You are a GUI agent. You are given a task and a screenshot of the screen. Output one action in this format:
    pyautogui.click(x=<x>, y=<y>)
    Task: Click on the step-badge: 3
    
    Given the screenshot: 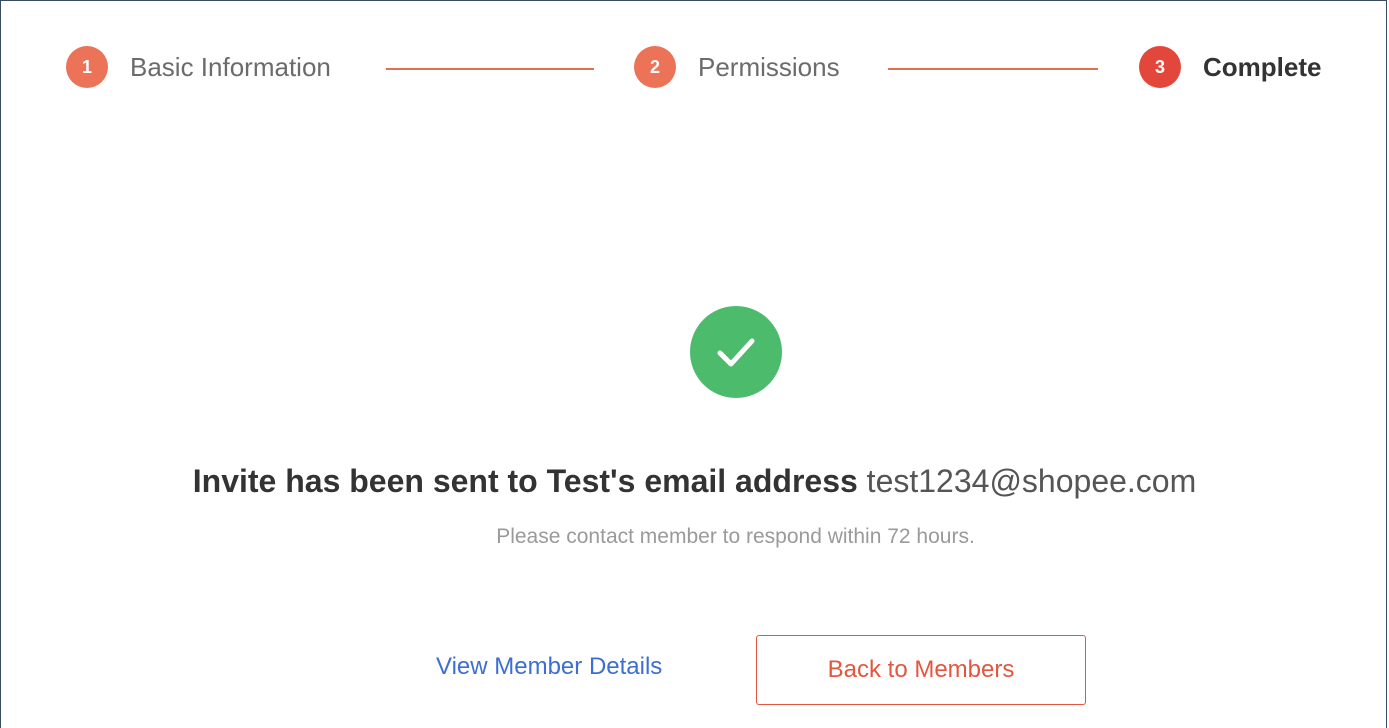 What is the action you would take?
    pyautogui.click(x=1160, y=67)
    